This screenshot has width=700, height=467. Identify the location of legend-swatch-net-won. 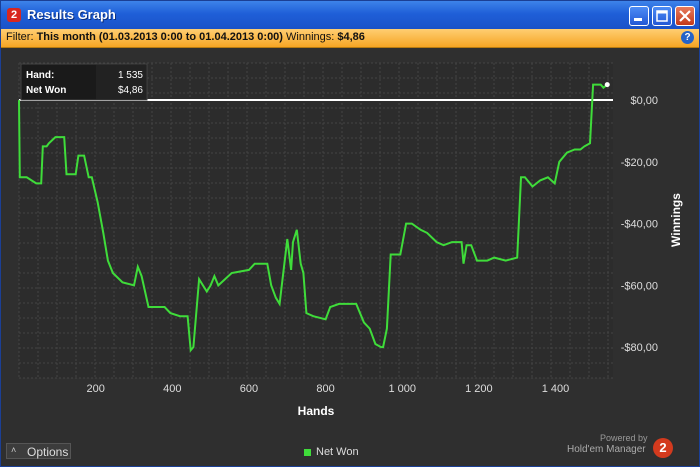
(307, 452).